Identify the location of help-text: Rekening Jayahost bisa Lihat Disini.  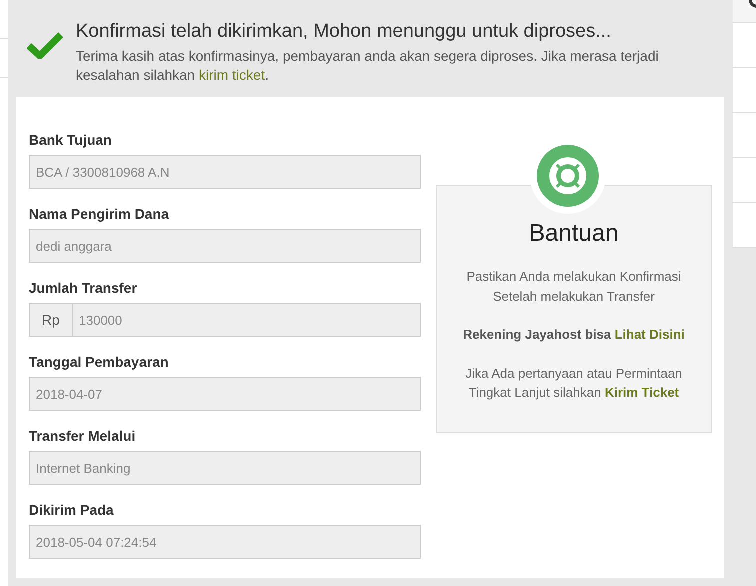
(574, 335).